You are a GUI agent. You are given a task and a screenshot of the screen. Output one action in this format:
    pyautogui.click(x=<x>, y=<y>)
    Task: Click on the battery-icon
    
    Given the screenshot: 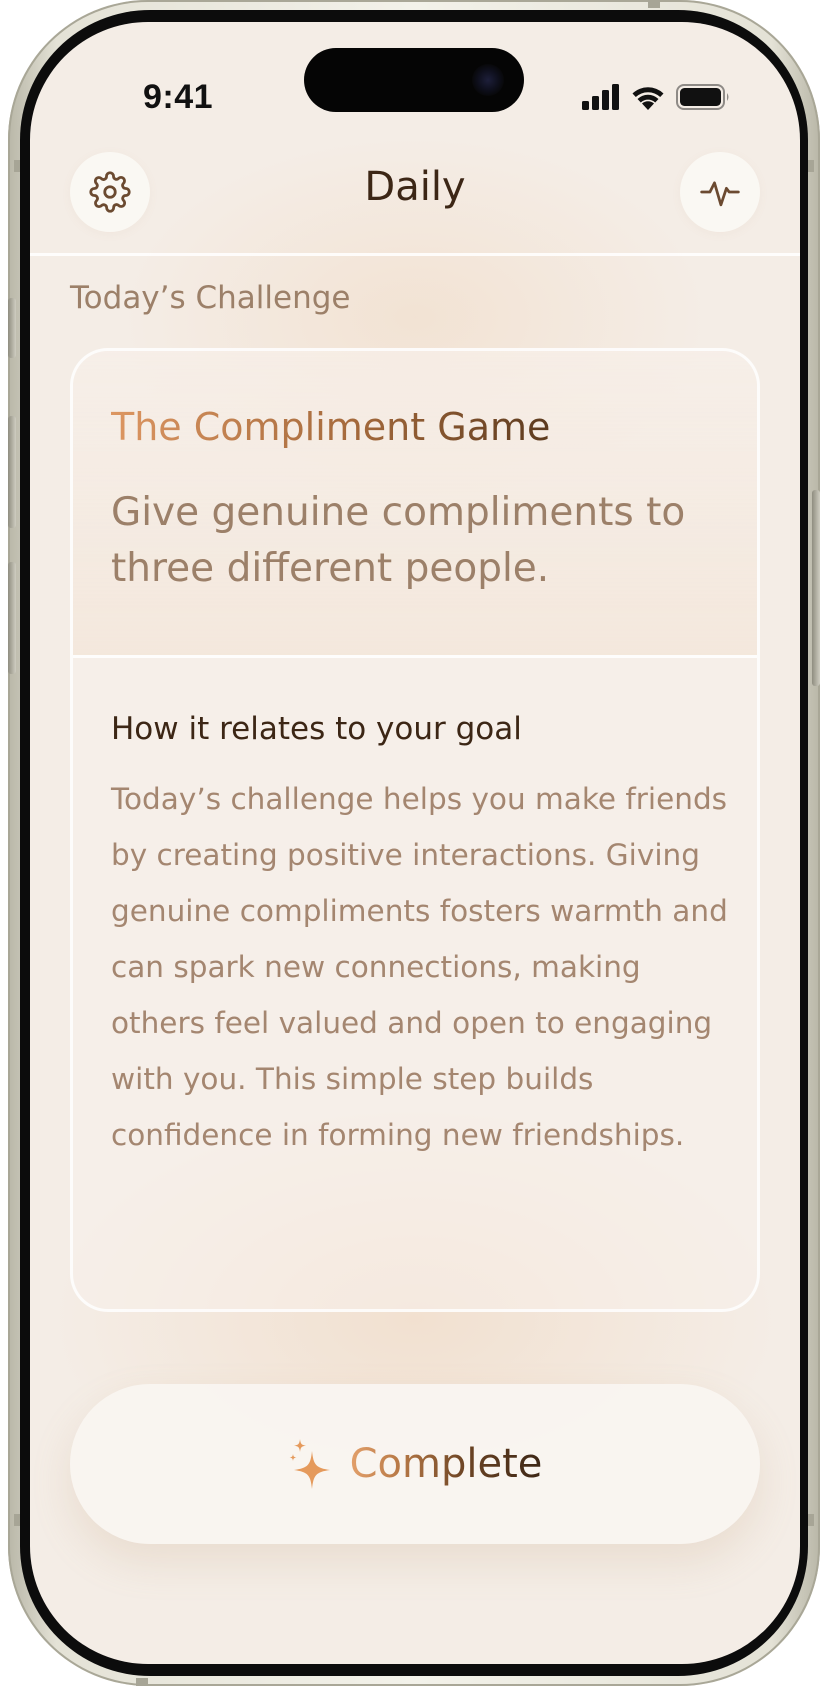 What is the action you would take?
    pyautogui.click(x=702, y=97)
    